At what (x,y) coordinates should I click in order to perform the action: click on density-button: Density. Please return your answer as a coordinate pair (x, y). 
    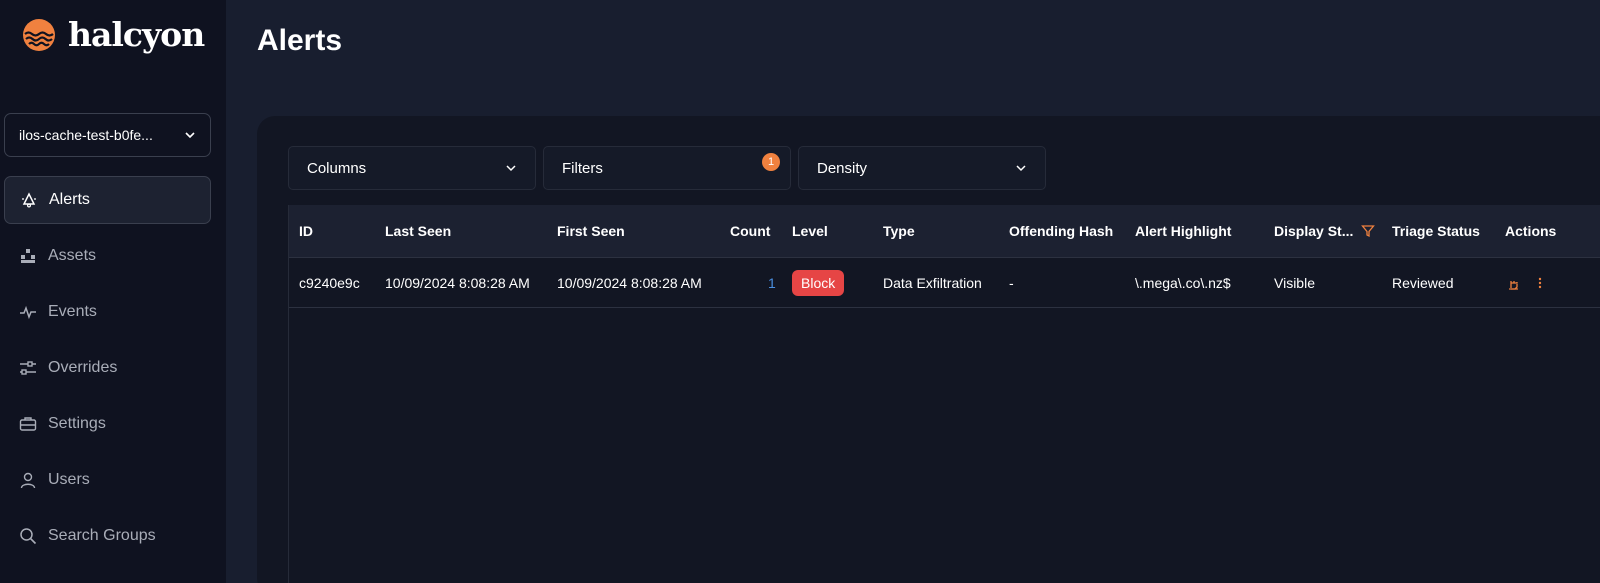
    Looking at the image, I should click on (922, 168).